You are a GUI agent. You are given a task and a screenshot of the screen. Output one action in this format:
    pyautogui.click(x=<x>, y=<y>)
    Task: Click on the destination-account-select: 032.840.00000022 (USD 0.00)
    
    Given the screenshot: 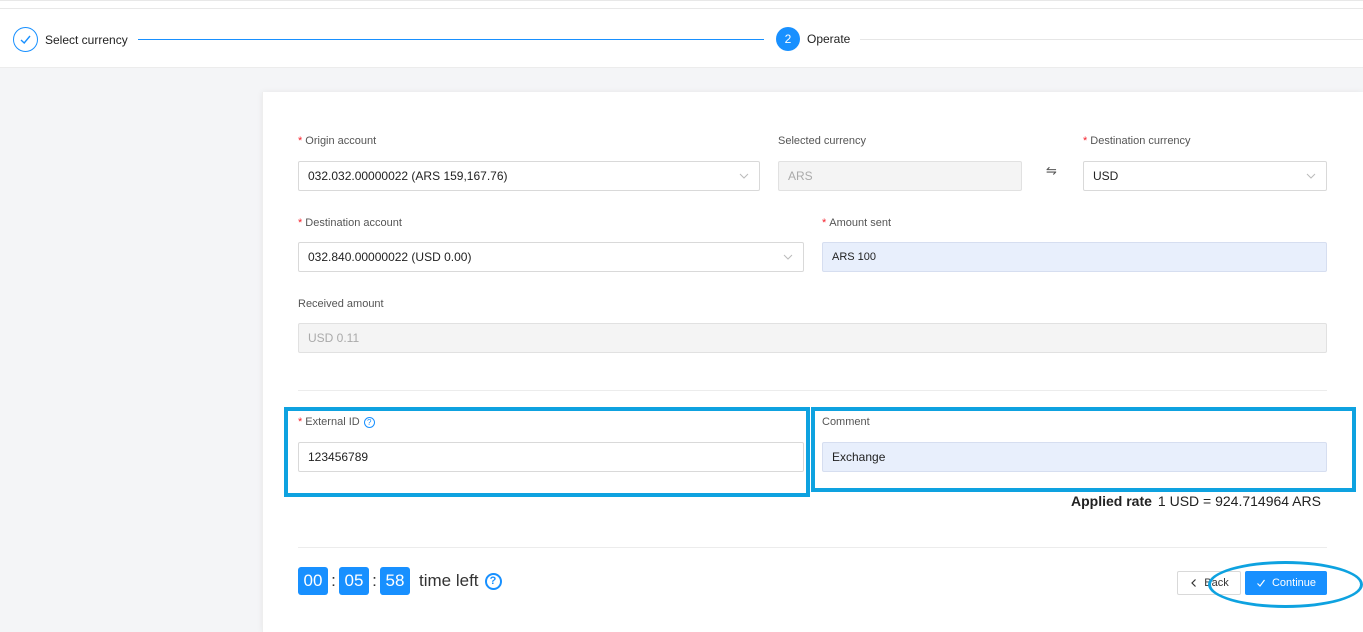 What is the action you would take?
    pyautogui.click(x=551, y=257)
    